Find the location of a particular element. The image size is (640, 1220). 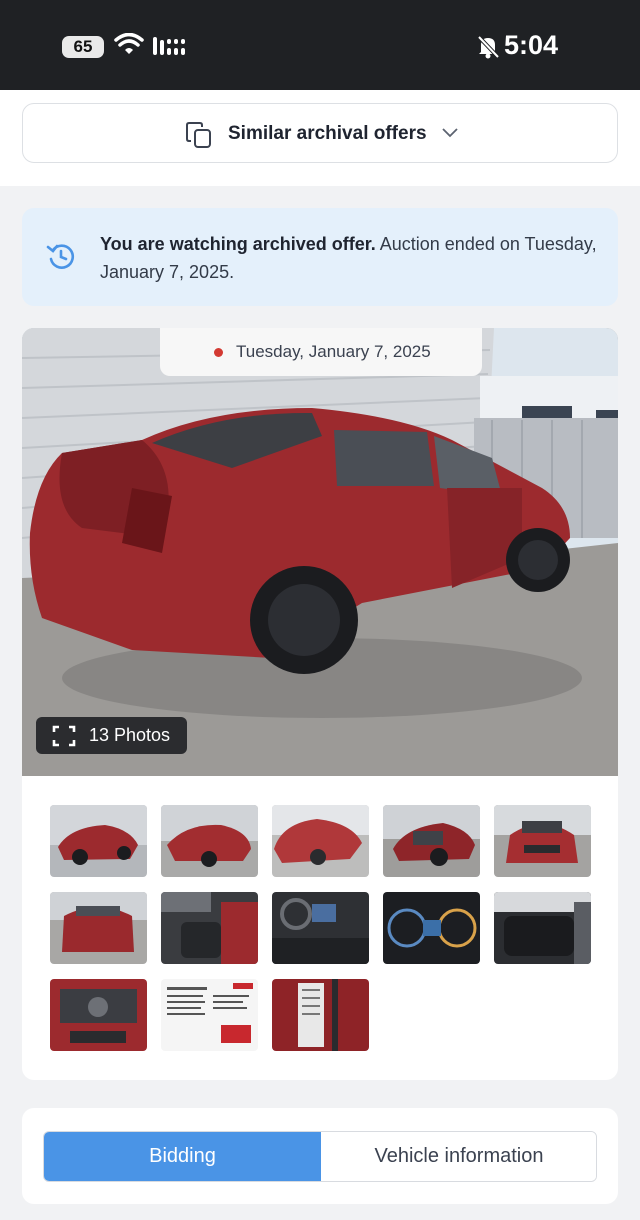

tab-bidding: Bidding is located at coordinates (182, 1156).